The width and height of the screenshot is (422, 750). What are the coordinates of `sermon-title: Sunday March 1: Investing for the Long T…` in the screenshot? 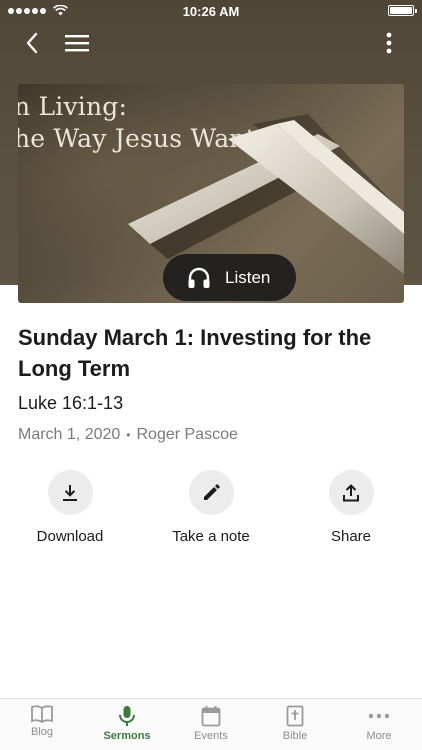 It's located at (195, 353).